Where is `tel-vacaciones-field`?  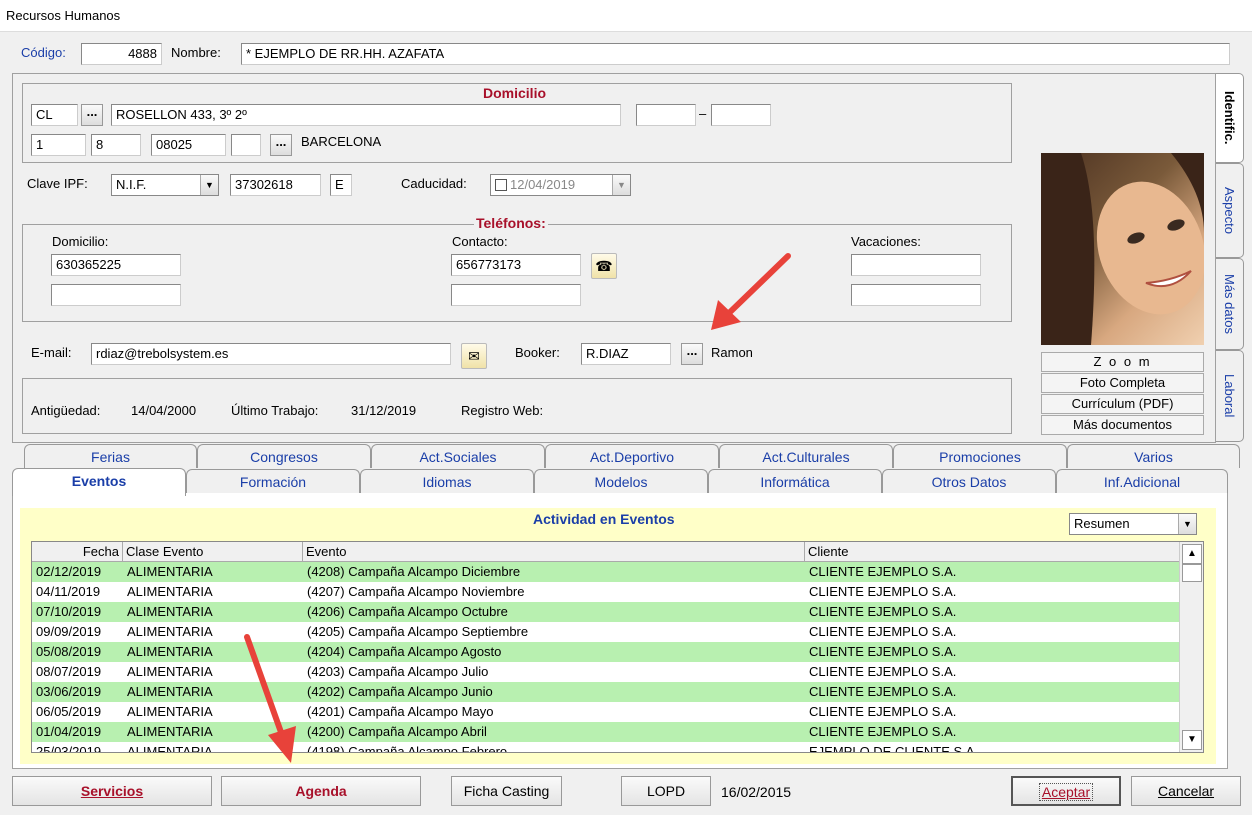 tel-vacaciones-field is located at coordinates (916, 265).